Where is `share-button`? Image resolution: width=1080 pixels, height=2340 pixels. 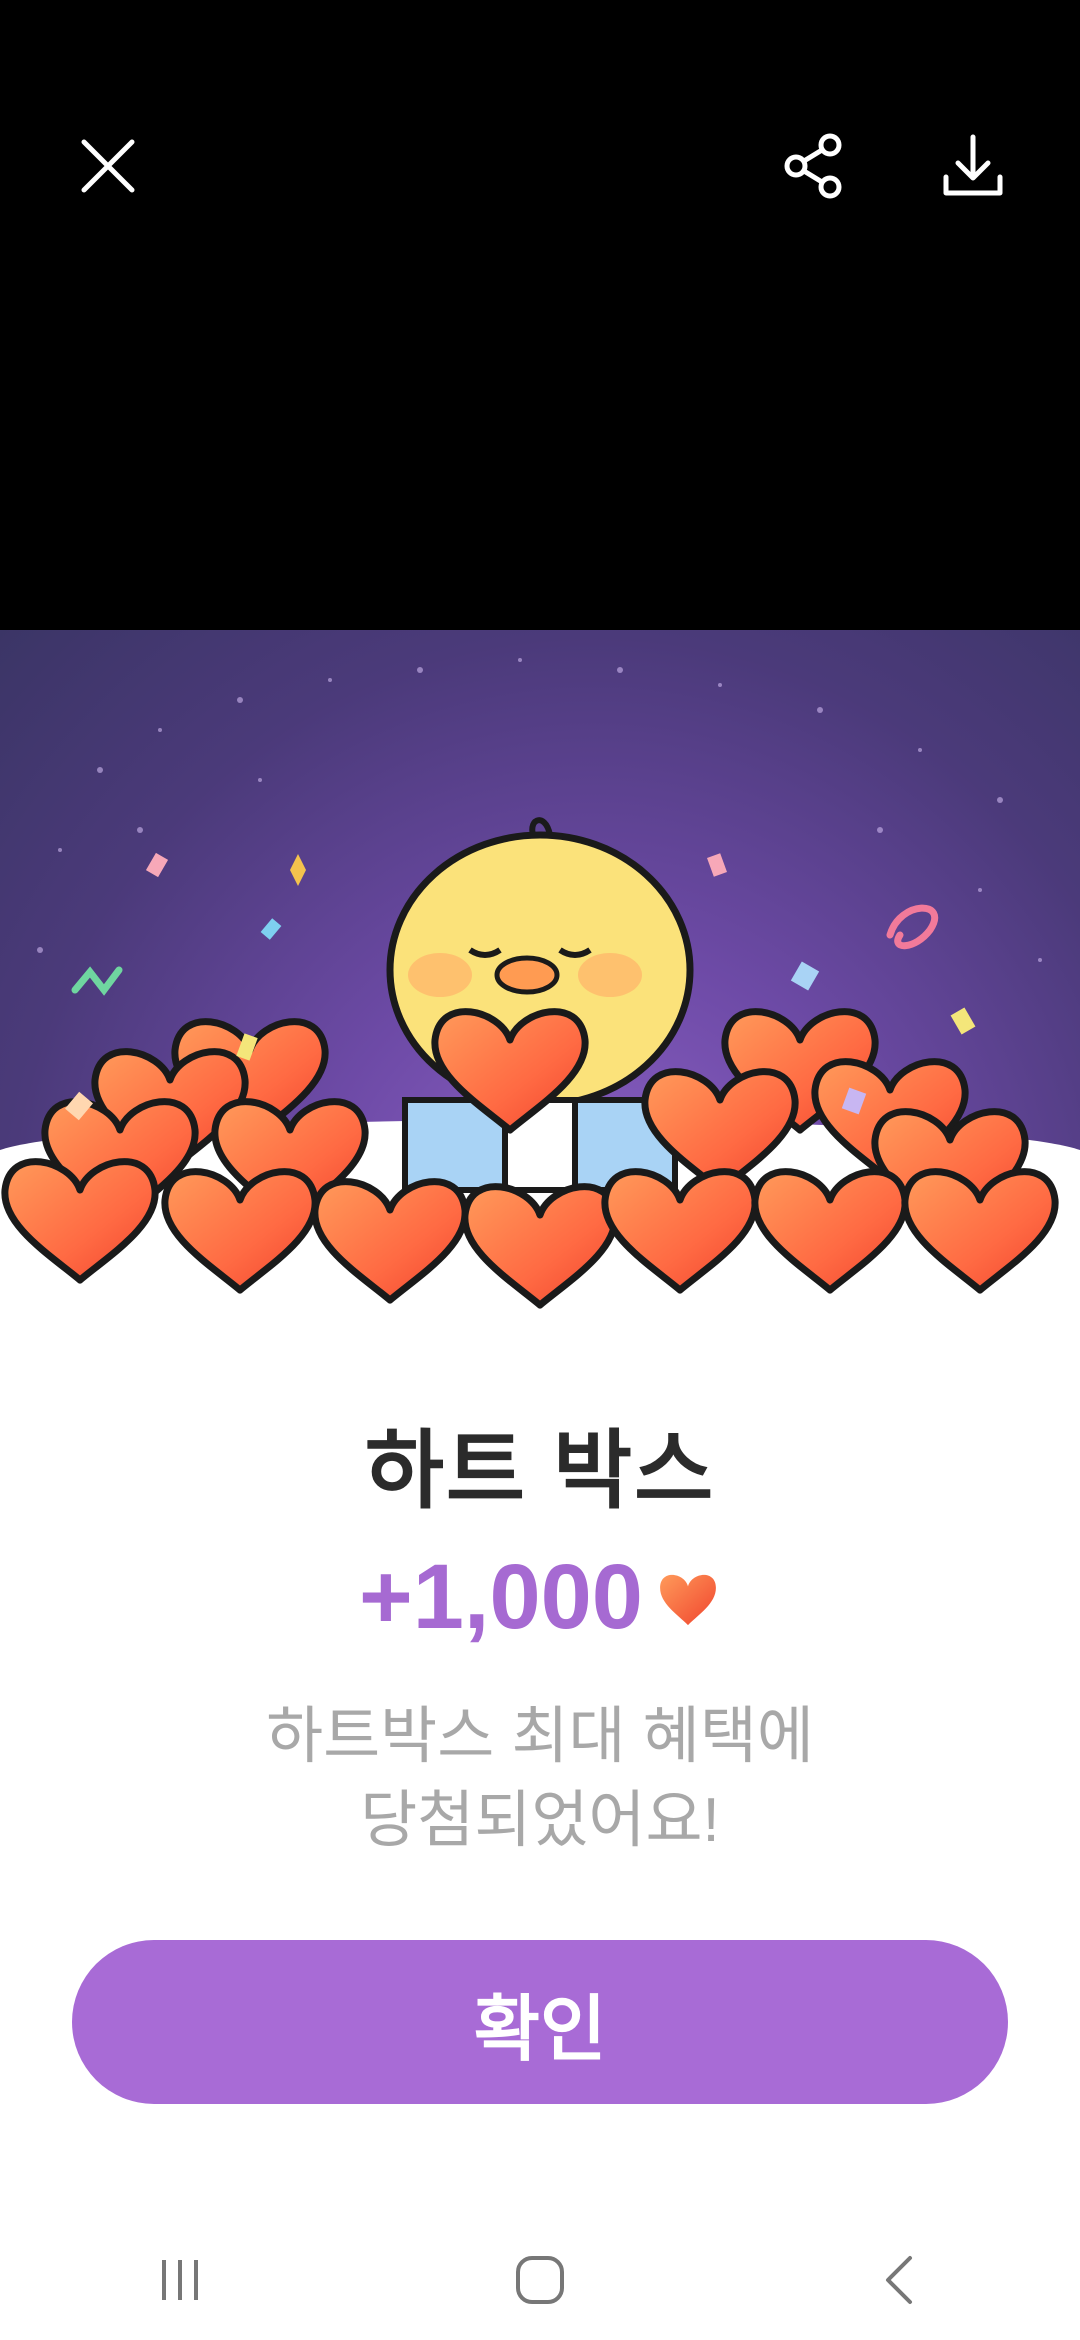
share-button is located at coordinates (813, 166).